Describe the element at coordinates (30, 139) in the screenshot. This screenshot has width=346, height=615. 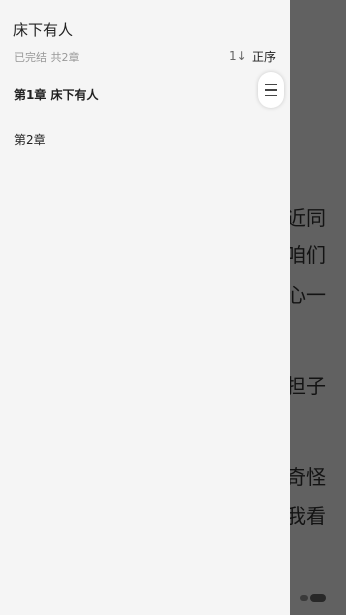
I see `chapter-item-2: 第2章` at that location.